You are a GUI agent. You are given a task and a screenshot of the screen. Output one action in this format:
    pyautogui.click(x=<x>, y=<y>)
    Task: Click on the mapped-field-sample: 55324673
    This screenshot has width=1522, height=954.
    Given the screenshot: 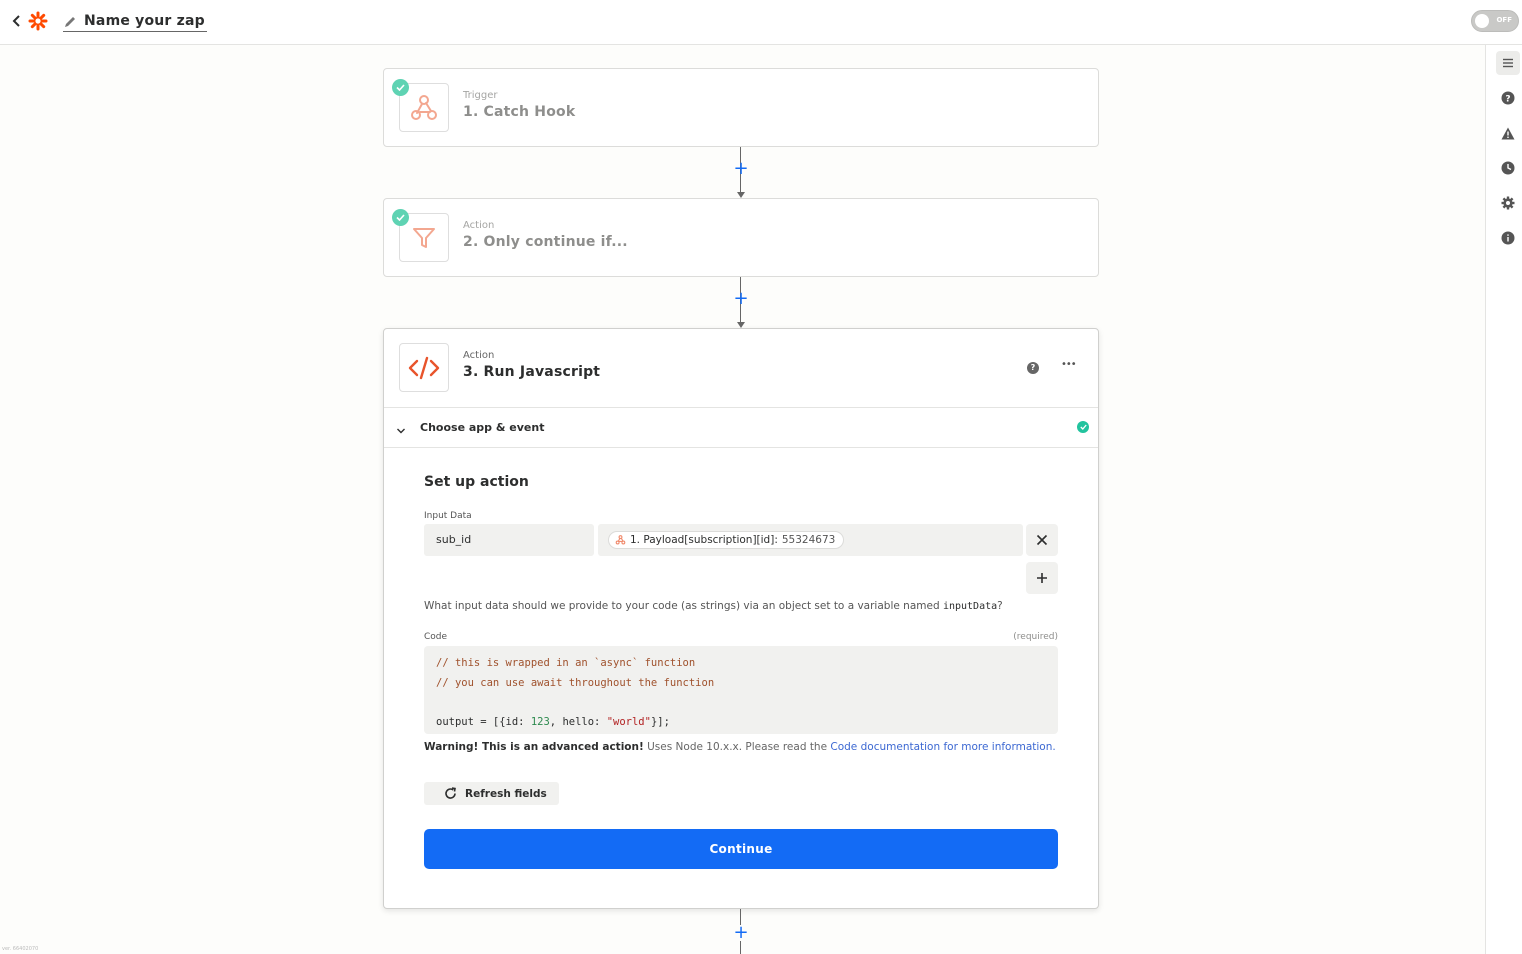 What is the action you would take?
    pyautogui.click(x=808, y=540)
    